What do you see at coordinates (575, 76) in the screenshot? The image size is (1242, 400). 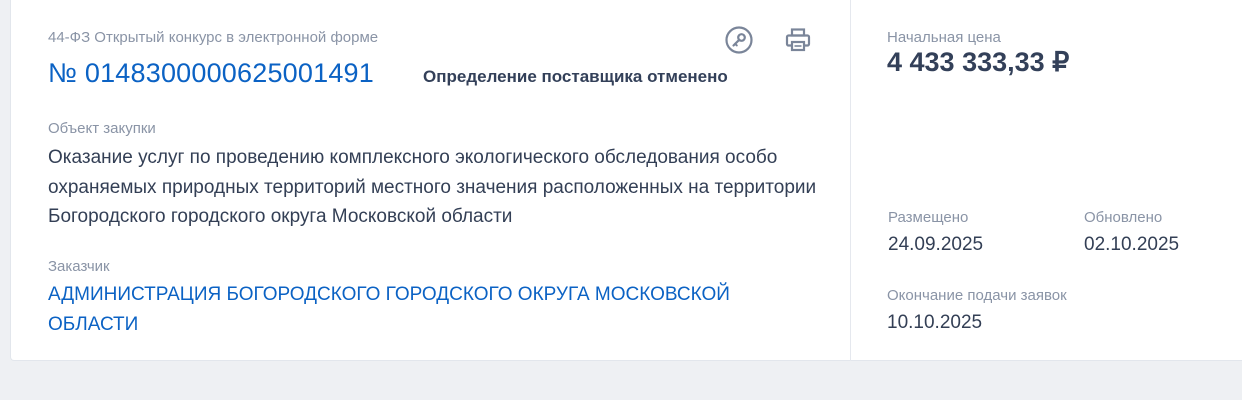 I see `status-text: Определение поставщика отменено` at bounding box center [575, 76].